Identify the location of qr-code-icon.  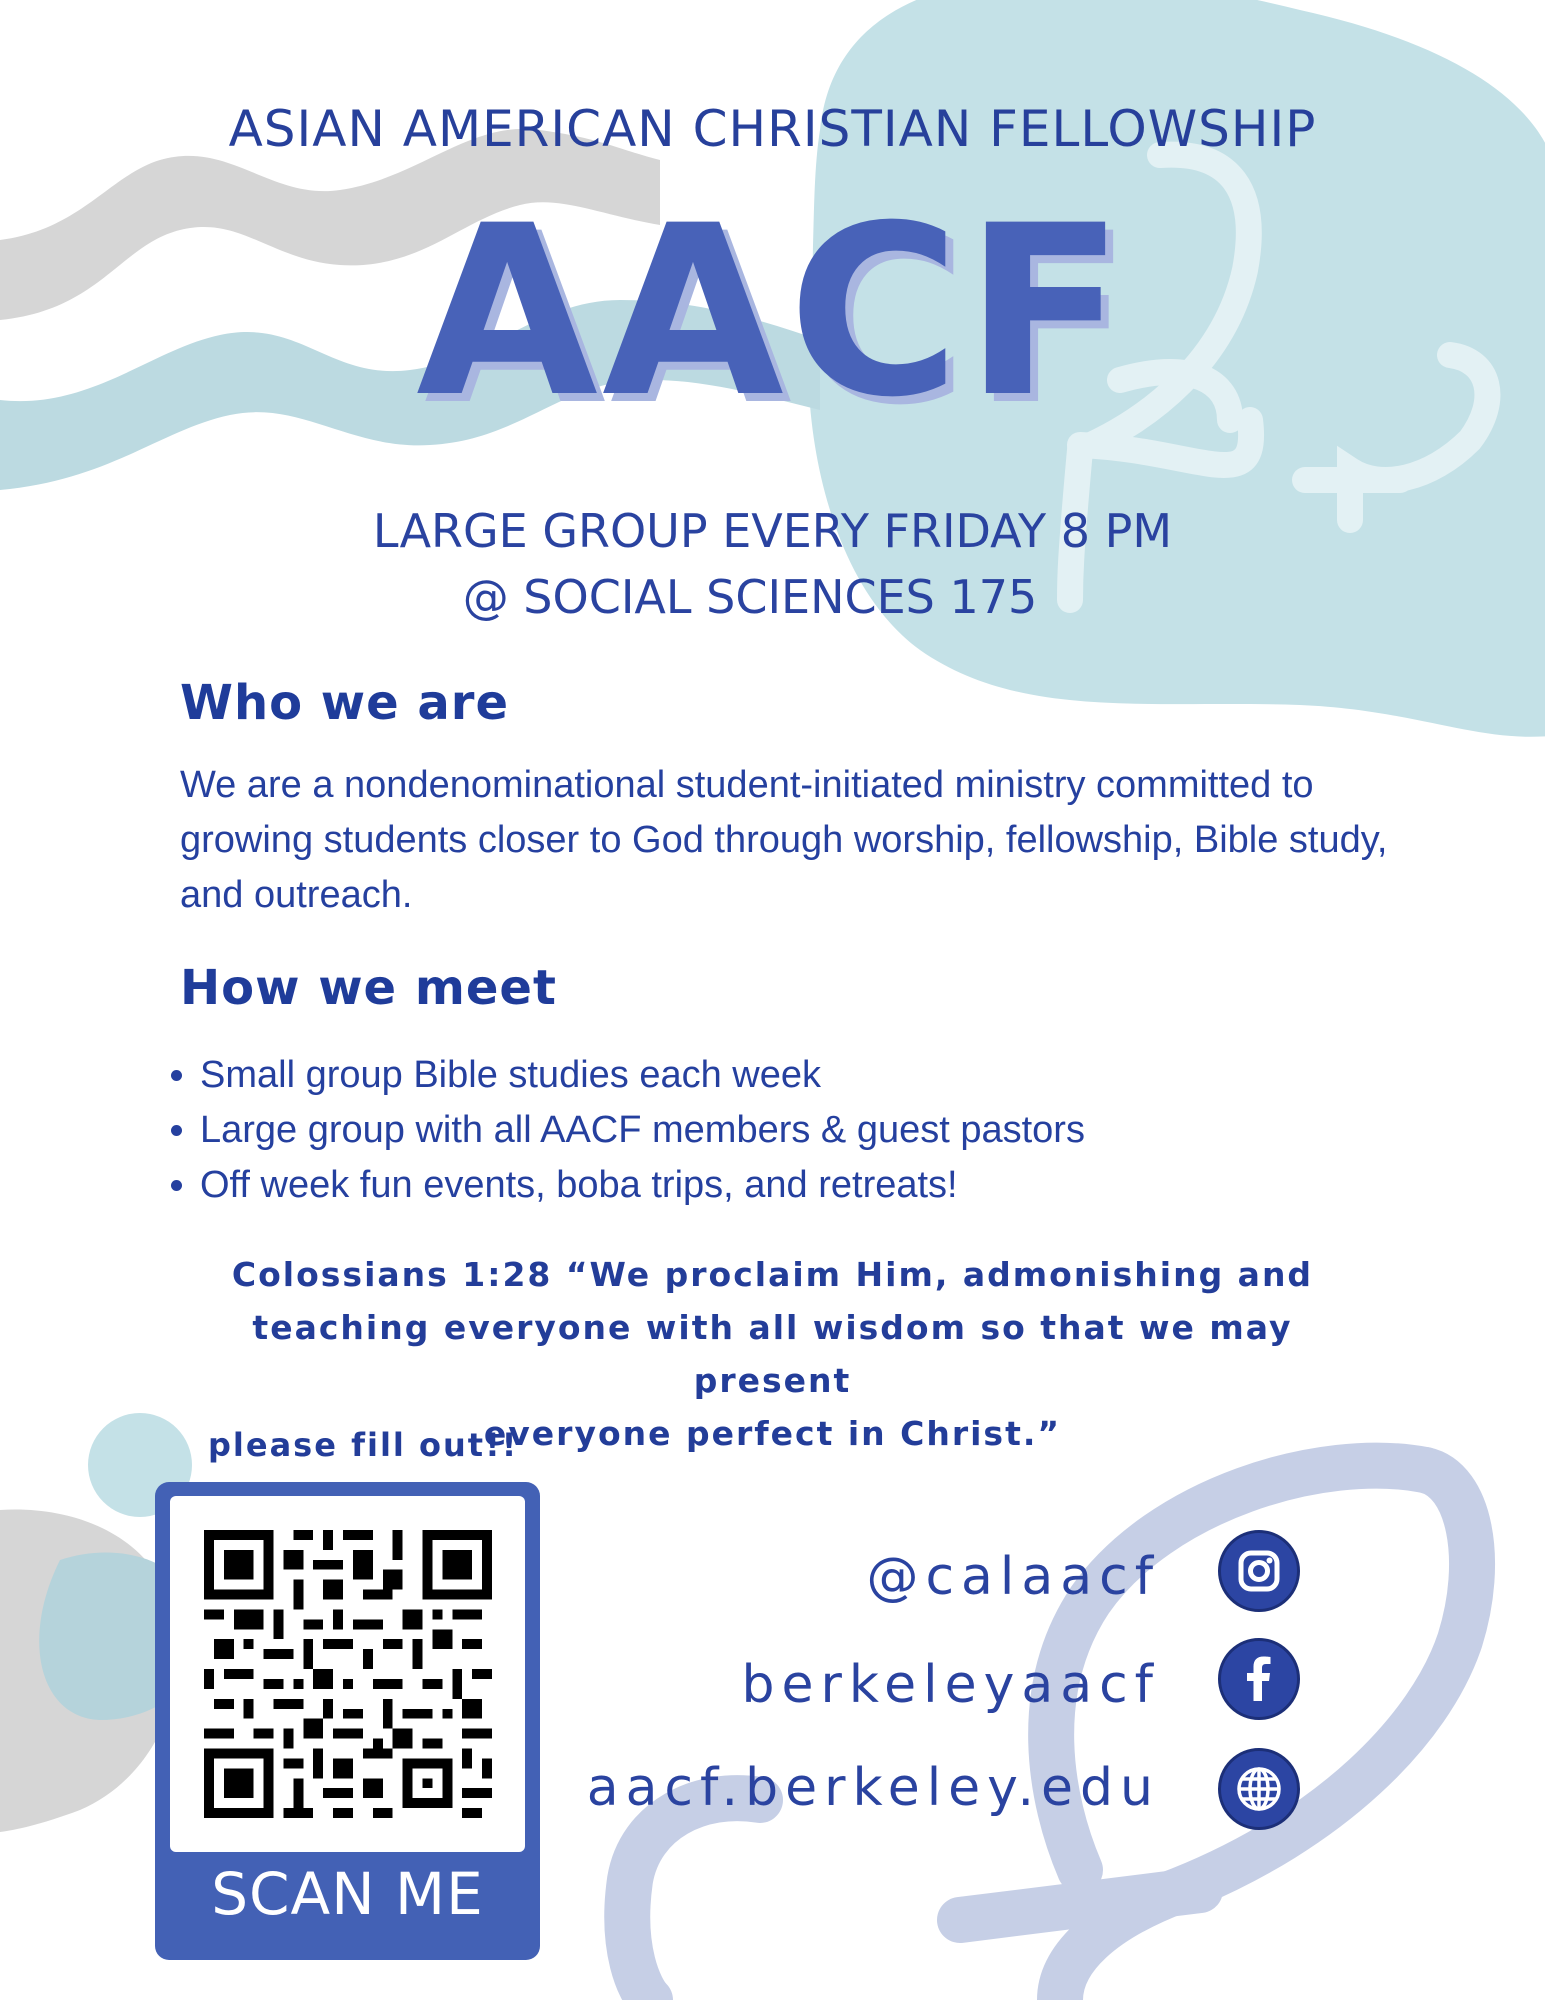
(348, 1674).